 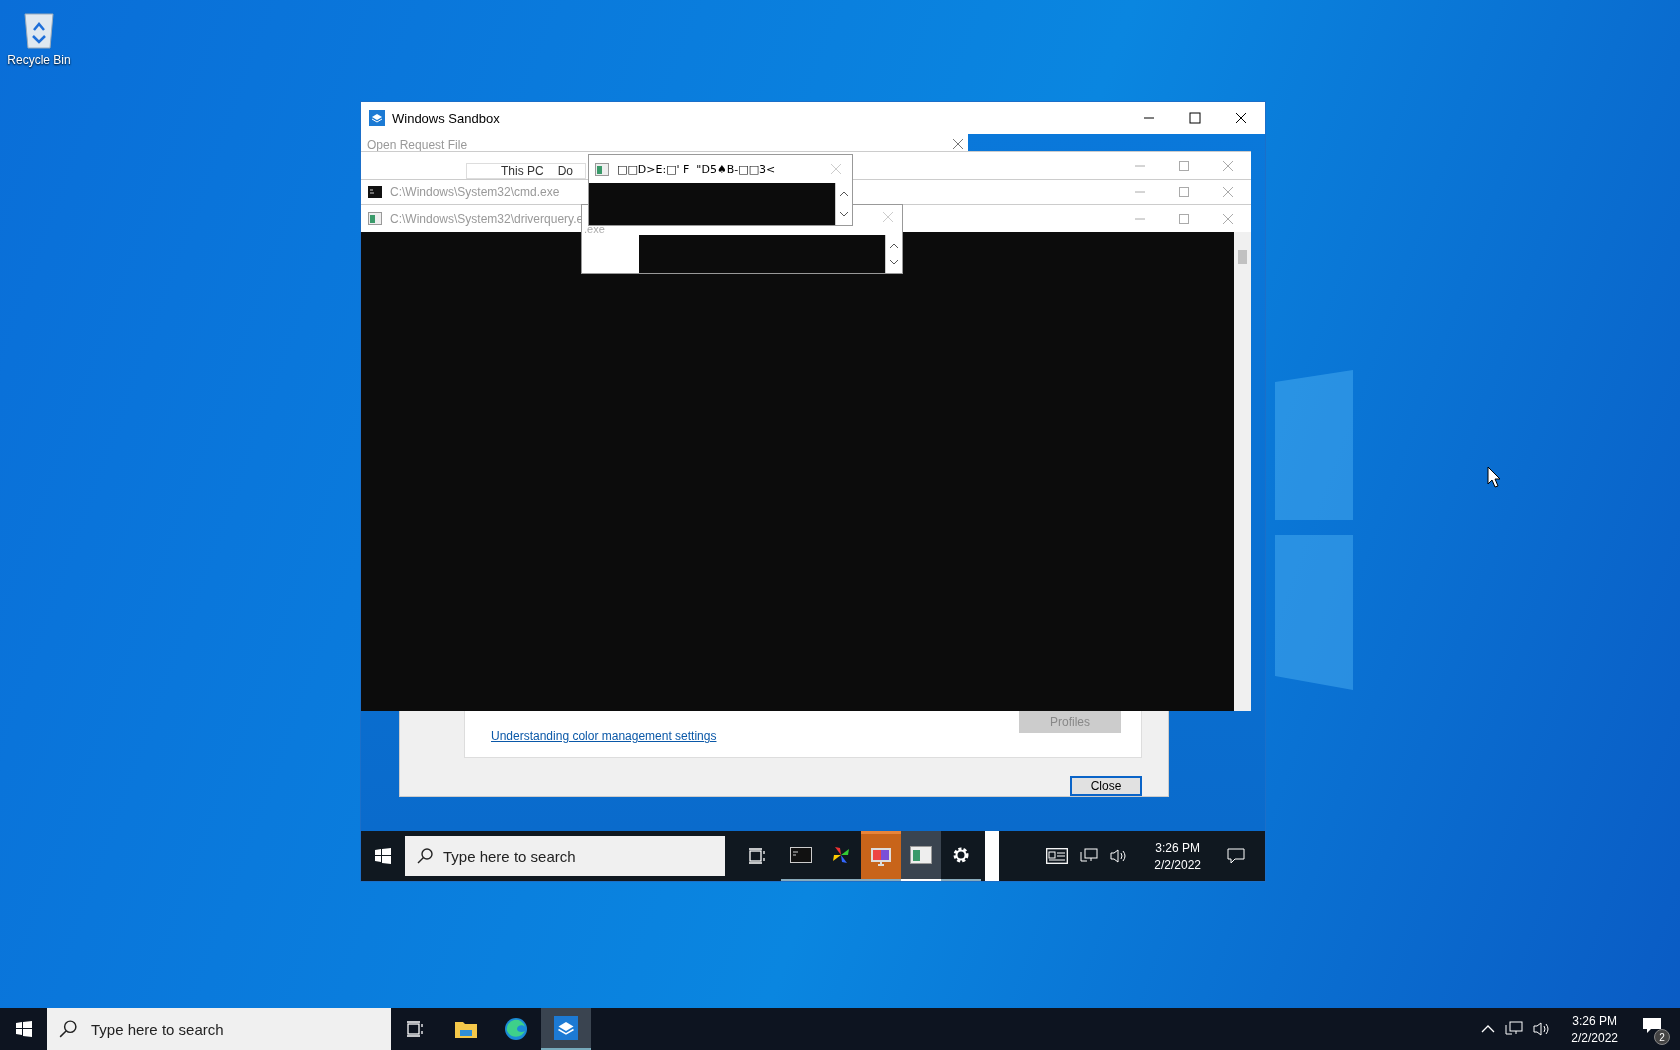 I want to click on chevron-up-icon, so click(x=1488, y=1029).